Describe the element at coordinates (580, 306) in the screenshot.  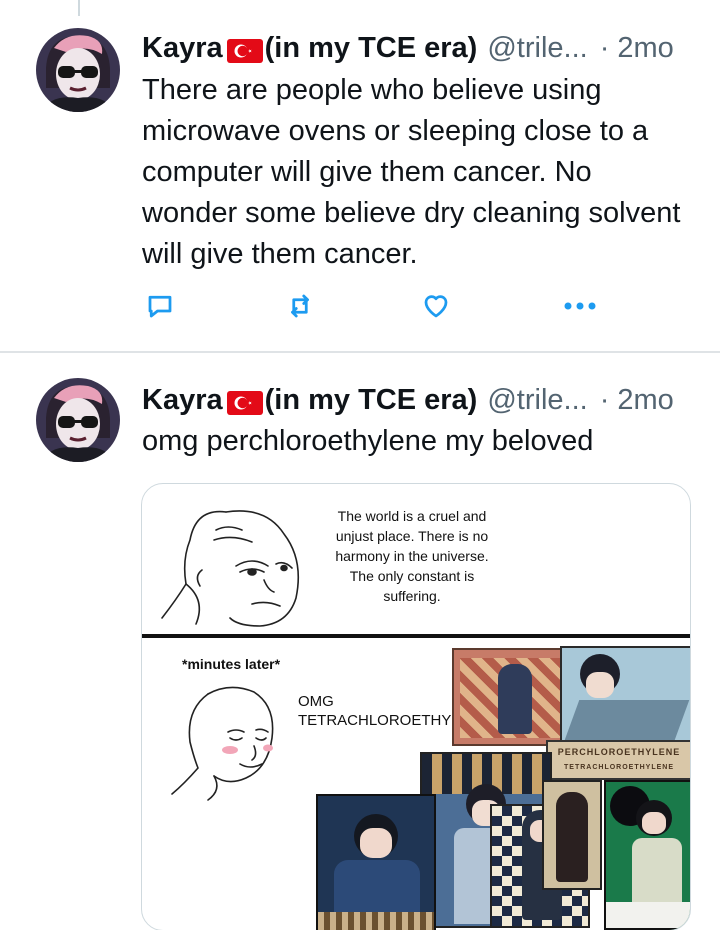
I see `more-icon` at that location.